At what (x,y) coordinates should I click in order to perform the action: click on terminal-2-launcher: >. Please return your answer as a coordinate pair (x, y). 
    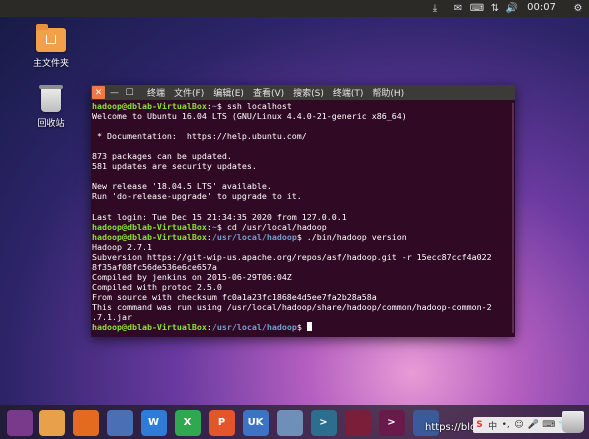
    Looking at the image, I should click on (391, 422).